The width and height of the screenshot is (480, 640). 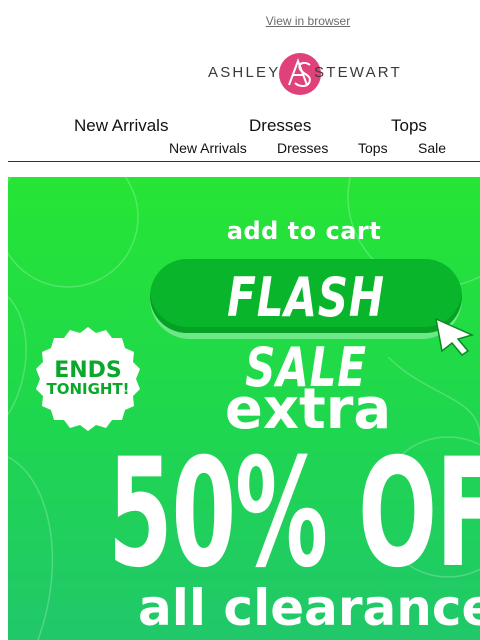 I want to click on view-in-browser-link: View in browser, so click(x=240, y=21).